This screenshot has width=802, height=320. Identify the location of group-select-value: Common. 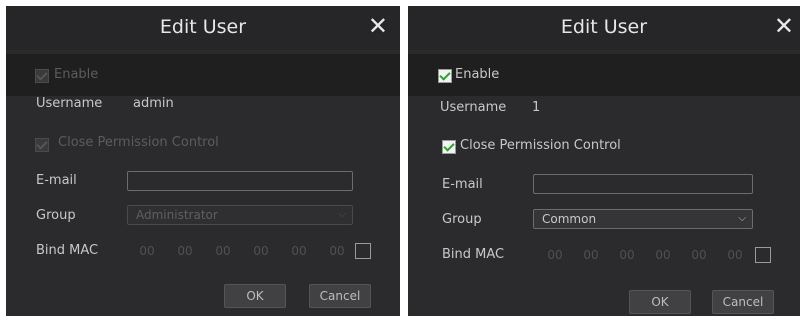
(569, 219).